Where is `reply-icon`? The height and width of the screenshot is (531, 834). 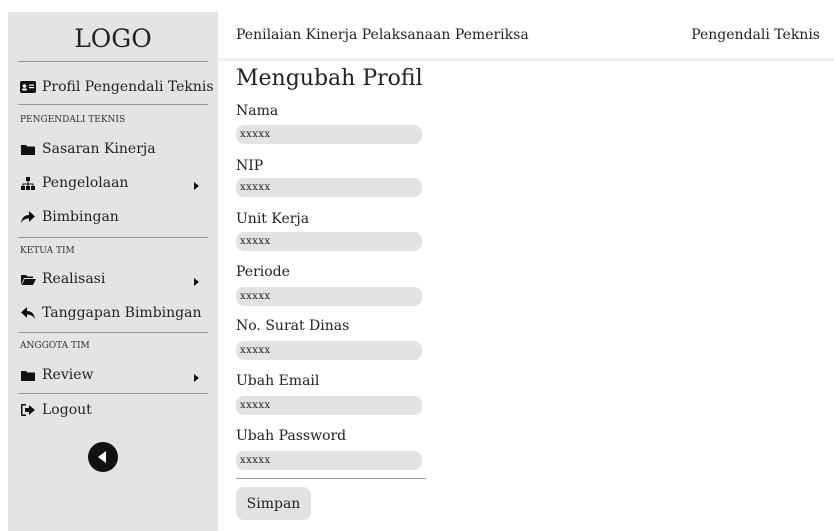 reply-icon is located at coordinates (28, 313).